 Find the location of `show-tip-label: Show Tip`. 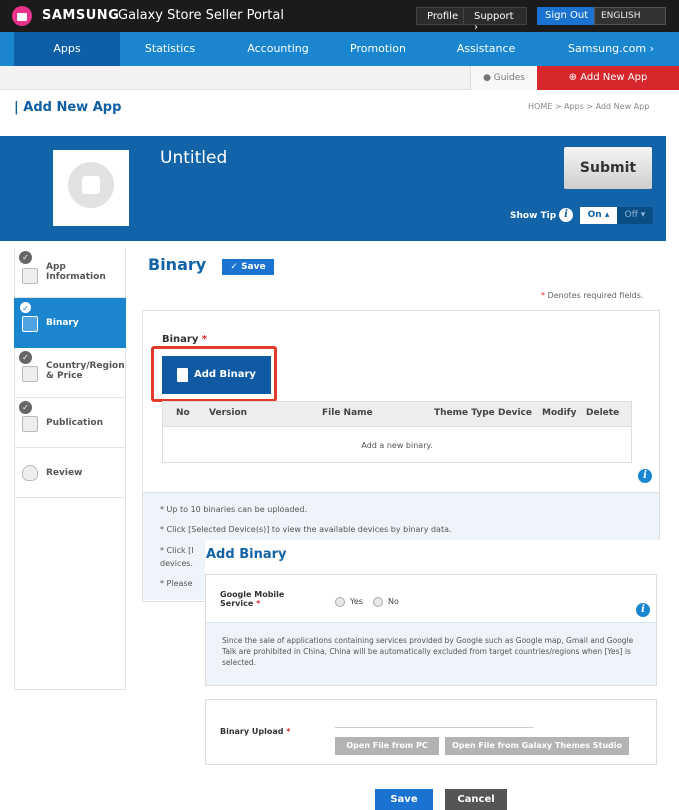

show-tip-label: Show Tip is located at coordinates (533, 216).